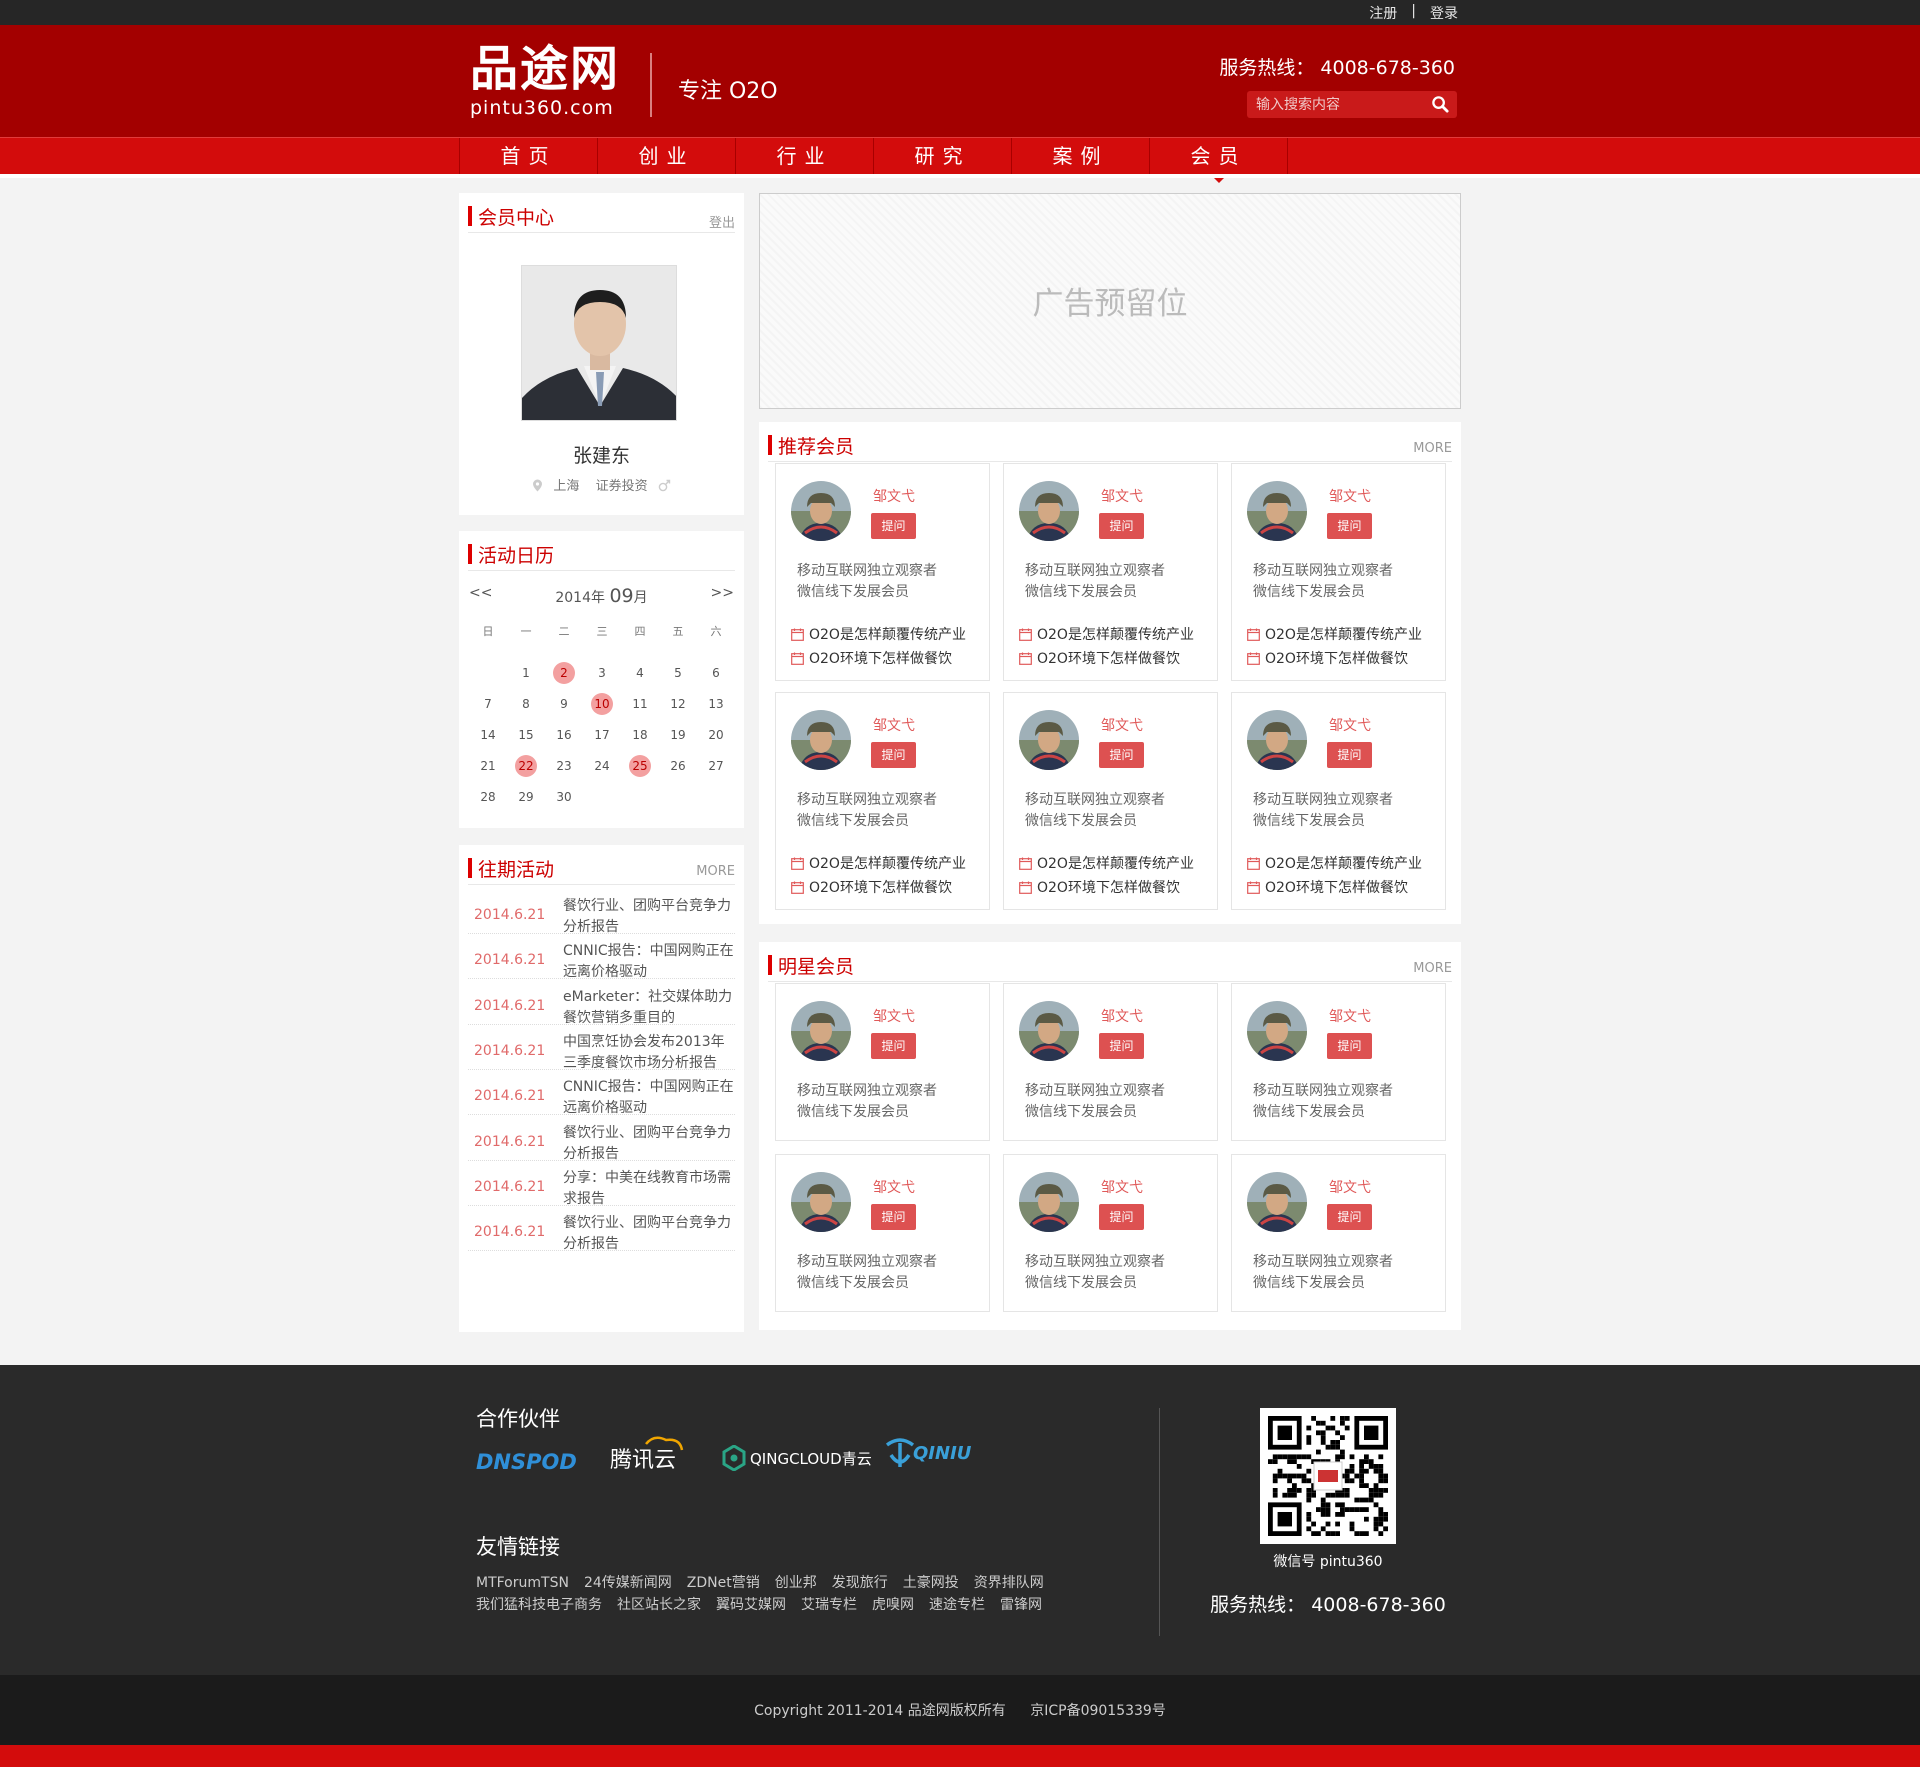 Image resolution: width=1920 pixels, height=1767 pixels. Describe the element at coordinates (640, 677) in the screenshot. I see `calendar-day: 4` at that location.